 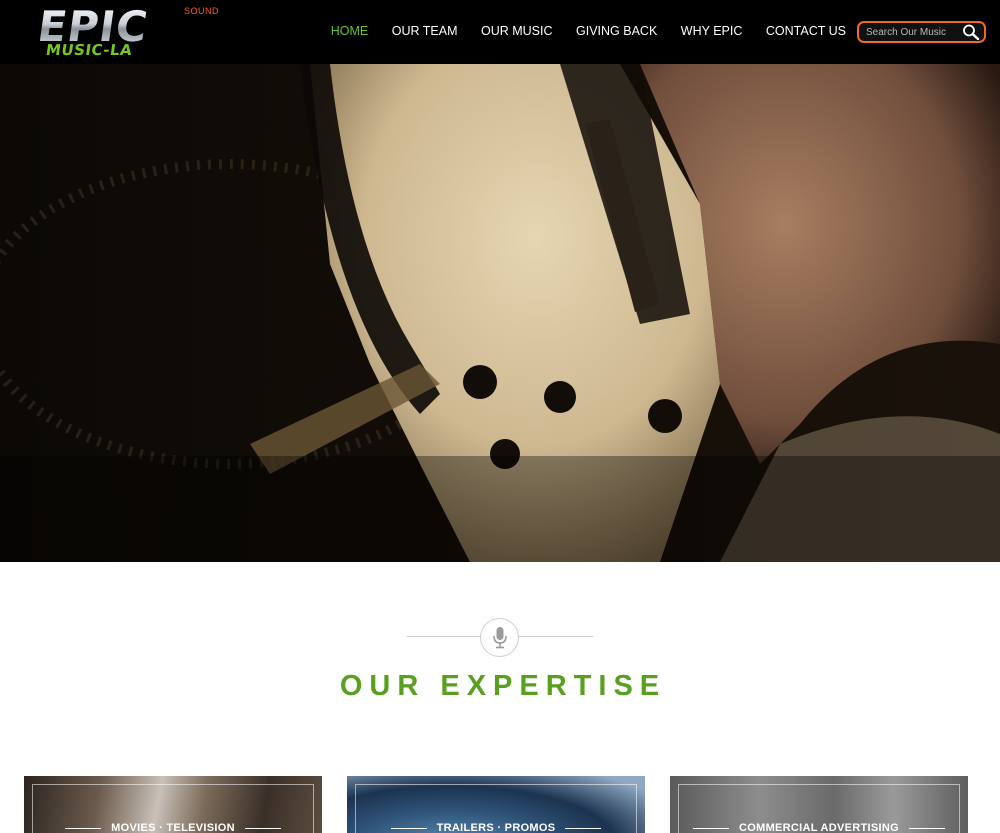 I want to click on card-title-row: COMMERCIAL ADVERTISING, so click(x=819, y=827).